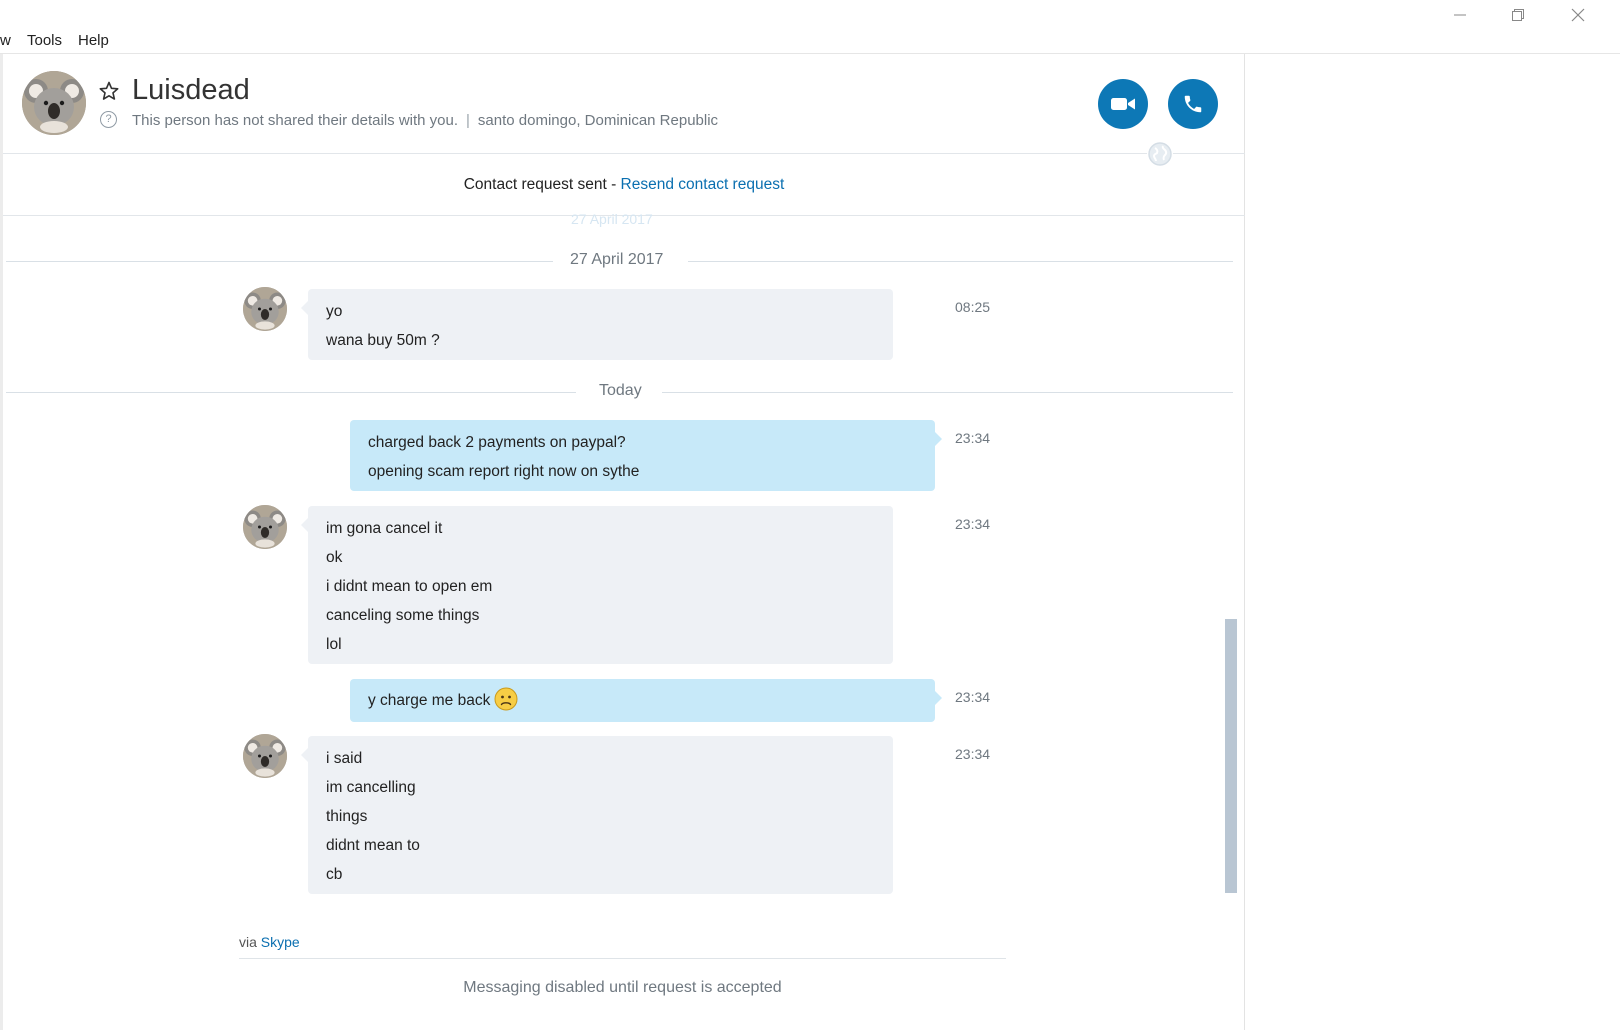 Image resolution: width=1620 pixels, height=1030 pixels. I want to click on message-line: cb, so click(334, 874).